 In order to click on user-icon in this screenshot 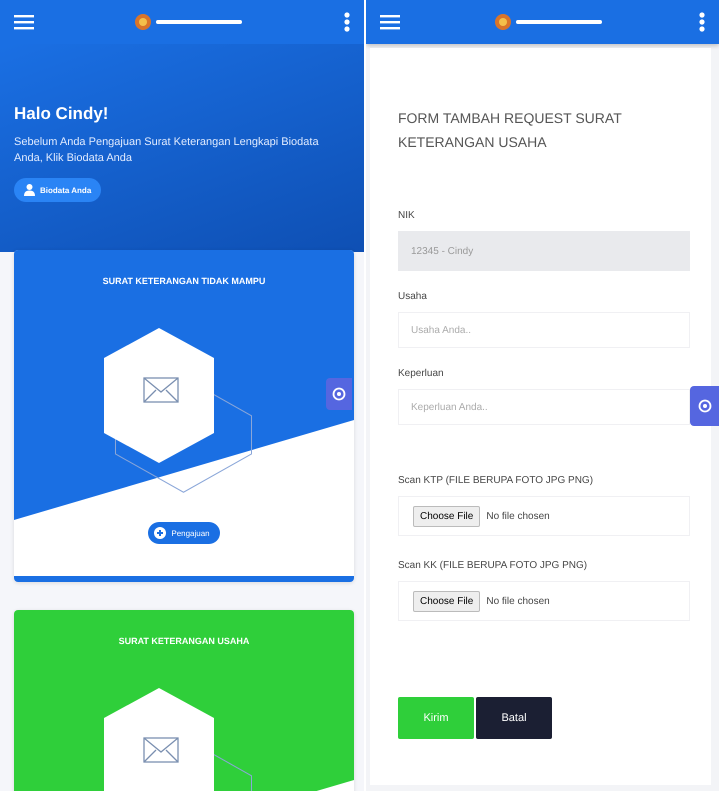, I will do `click(29, 190)`.